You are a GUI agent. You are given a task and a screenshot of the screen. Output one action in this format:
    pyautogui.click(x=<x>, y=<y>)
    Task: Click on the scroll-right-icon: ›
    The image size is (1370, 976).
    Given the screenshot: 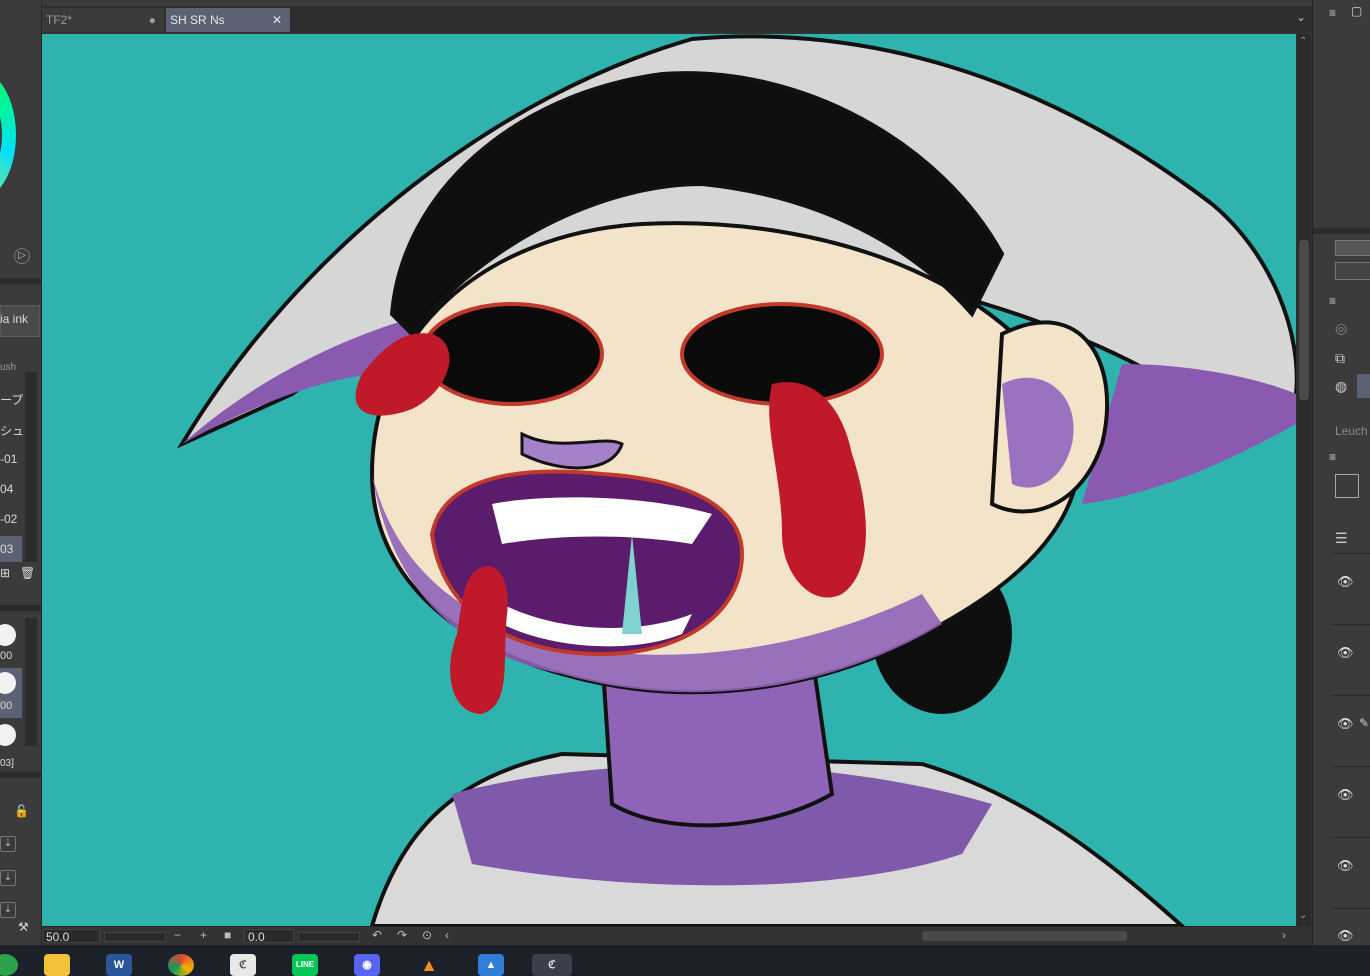 What is the action you would take?
    pyautogui.click(x=1284, y=935)
    